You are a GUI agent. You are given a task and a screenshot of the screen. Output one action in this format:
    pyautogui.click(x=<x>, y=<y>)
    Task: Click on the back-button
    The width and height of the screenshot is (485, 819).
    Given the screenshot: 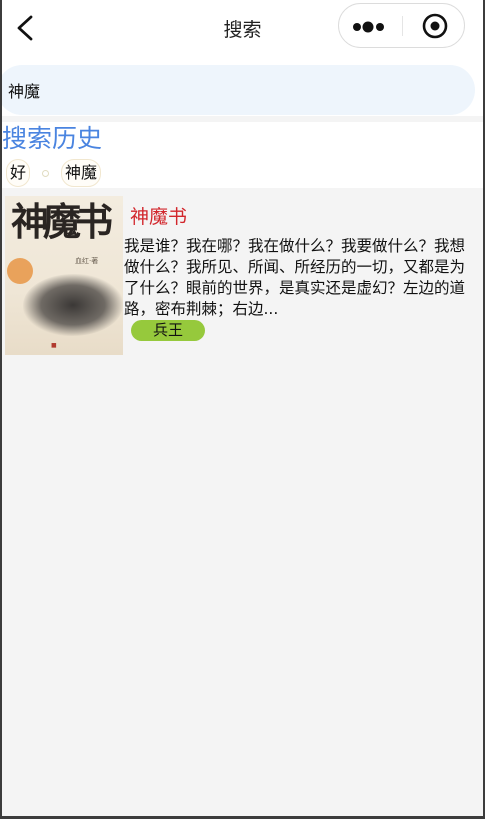 What is the action you would take?
    pyautogui.click(x=27, y=28)
    